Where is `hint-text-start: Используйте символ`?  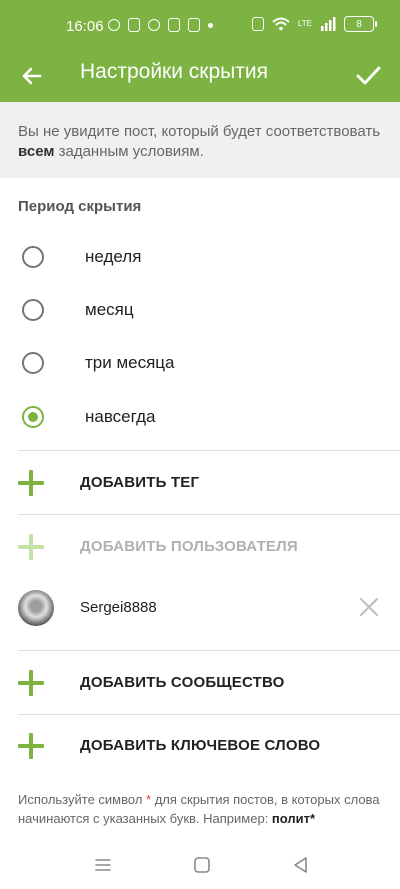 hint-text-start: Используйте символ is located at coordinates (82, 799).